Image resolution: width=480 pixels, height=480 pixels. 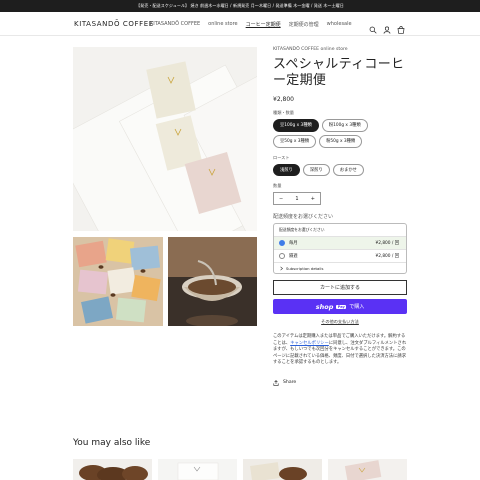 What do you see at coordinates (340, 267) in the screenshot?
I see `subscription-details-toggle: Subscription details` at bounding box center [340, 267].